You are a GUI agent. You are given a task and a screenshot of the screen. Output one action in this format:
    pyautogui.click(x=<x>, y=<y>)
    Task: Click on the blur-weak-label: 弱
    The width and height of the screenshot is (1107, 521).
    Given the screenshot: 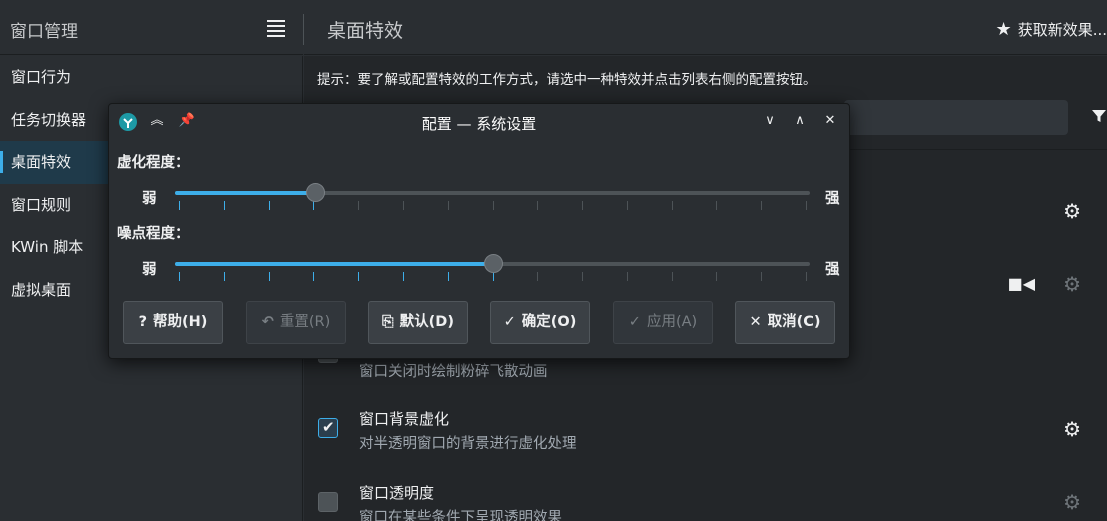 What is the action you would take?
    pyautogui.click(x=149, y=199)
    